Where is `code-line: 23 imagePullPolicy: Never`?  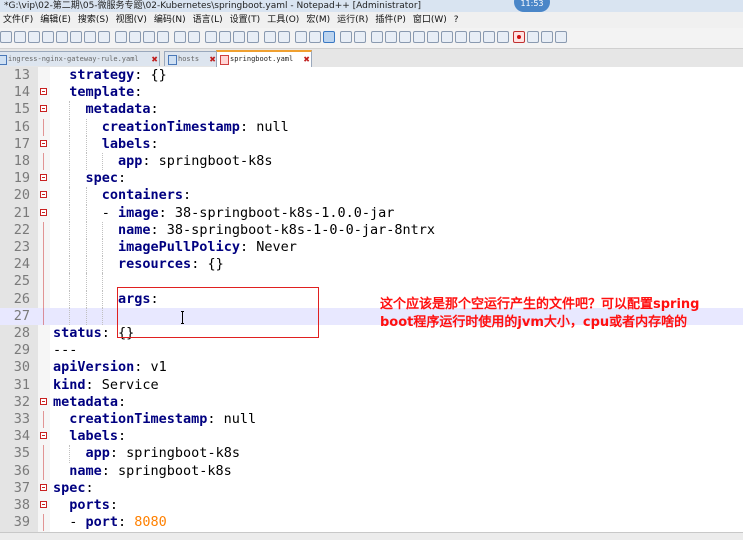 code-line: 23 imagePullPolicy: Never is located at coordinates (371, 248).